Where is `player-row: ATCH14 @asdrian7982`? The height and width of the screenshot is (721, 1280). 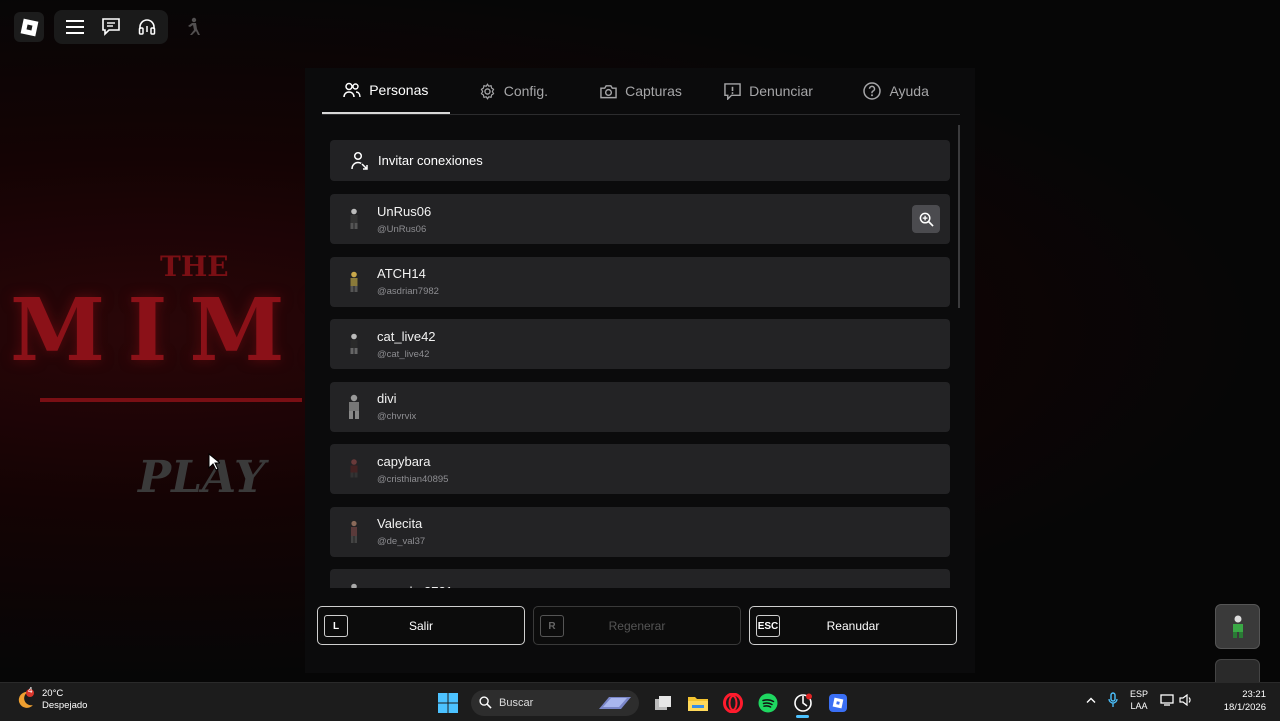
player-row: ATCH14 @asdrian7982 is located at coordinates (640, 281).